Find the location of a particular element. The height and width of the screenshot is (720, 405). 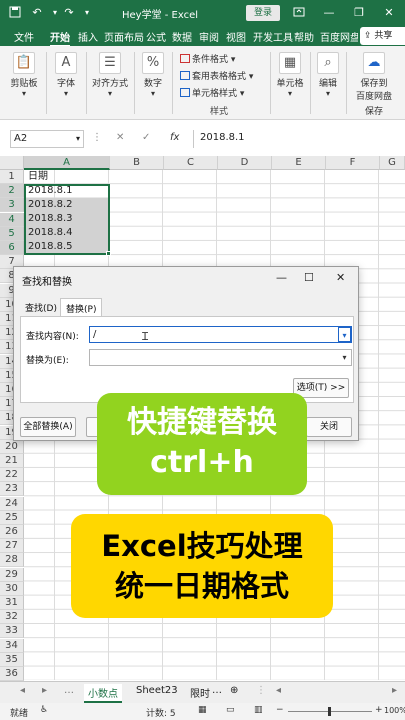

undo-icon: ↶ is located at coordinates (37, 13).